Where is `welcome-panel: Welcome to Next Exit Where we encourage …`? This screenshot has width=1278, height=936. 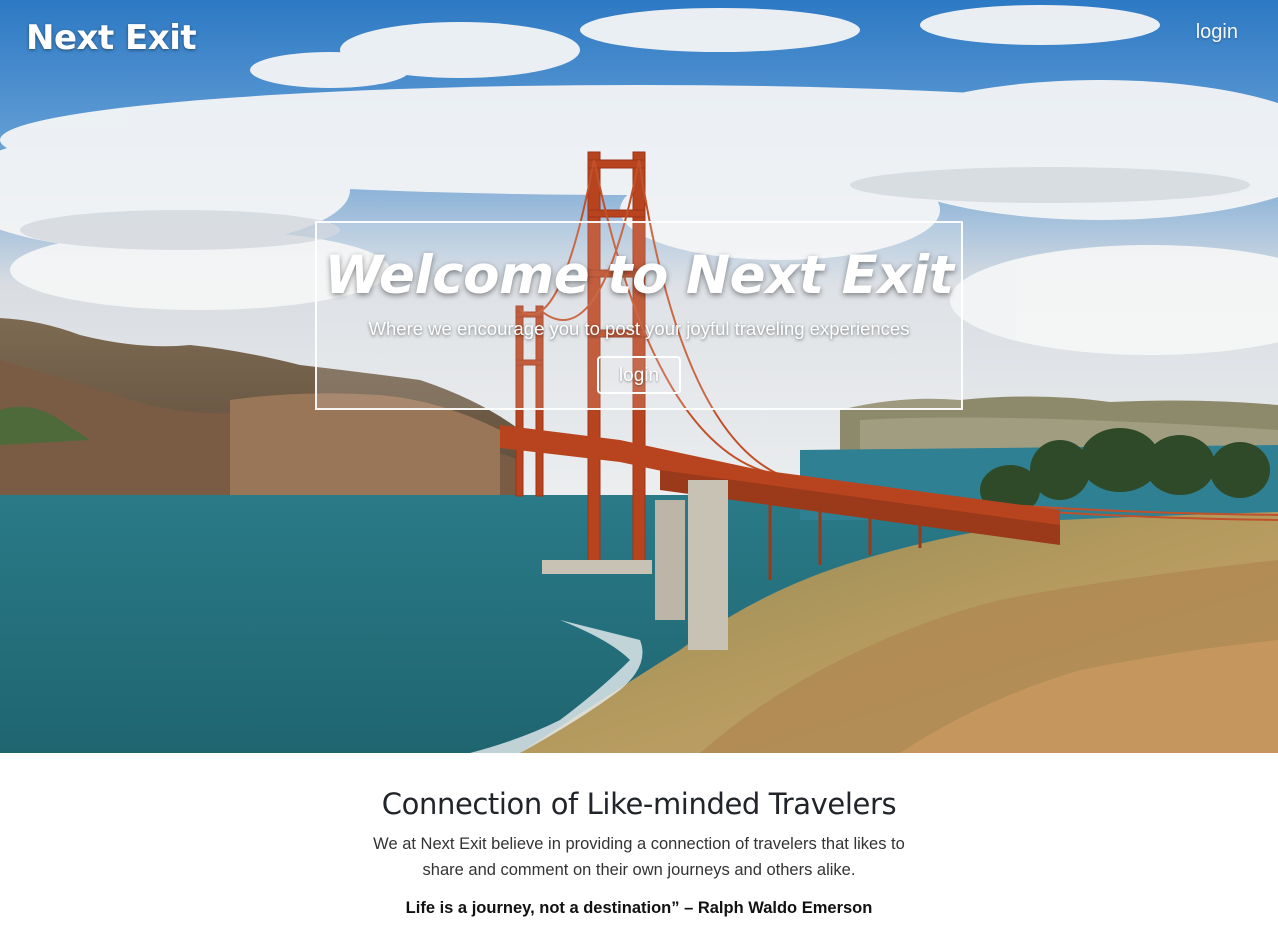
welcome-panel: Welcome to Next Exit Where we encourage … is located at coordinates (639, 315).